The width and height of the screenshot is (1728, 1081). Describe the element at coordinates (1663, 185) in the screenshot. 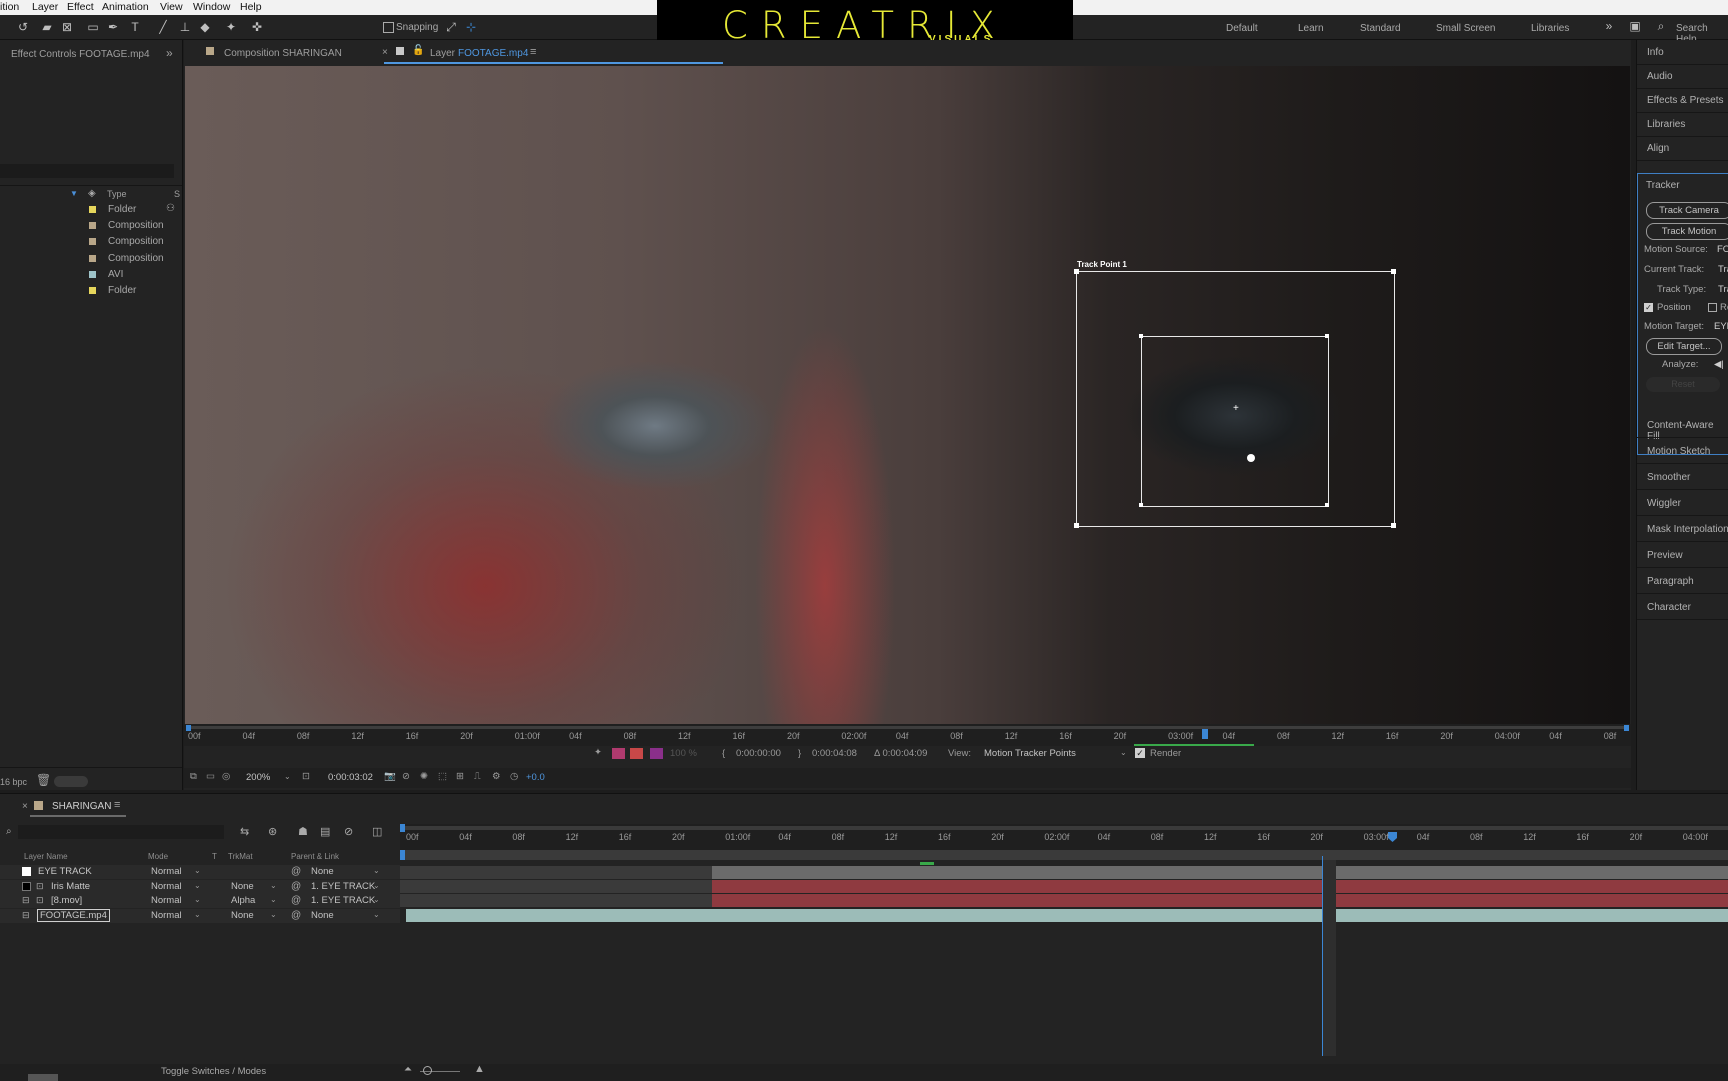

I see `panel-tracker-title: Tracker` at that location.